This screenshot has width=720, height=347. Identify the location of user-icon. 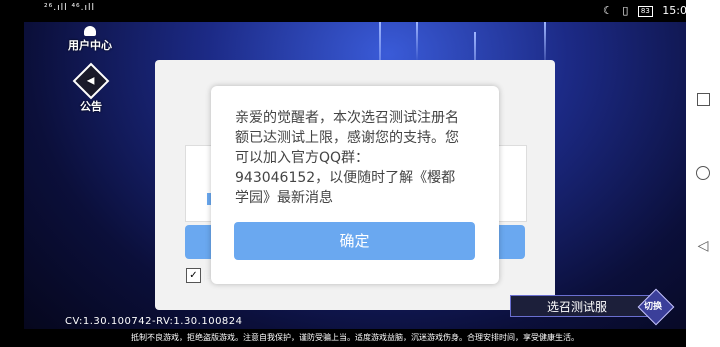
(90, 31).